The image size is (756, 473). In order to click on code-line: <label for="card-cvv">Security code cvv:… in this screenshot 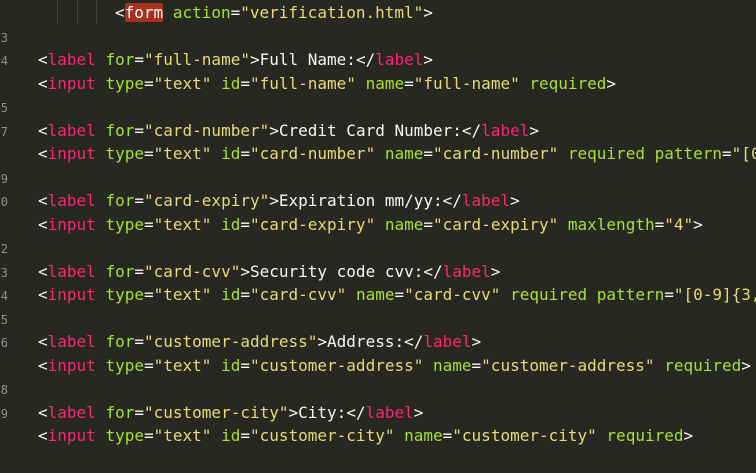, I will do `click(269, 271)`.